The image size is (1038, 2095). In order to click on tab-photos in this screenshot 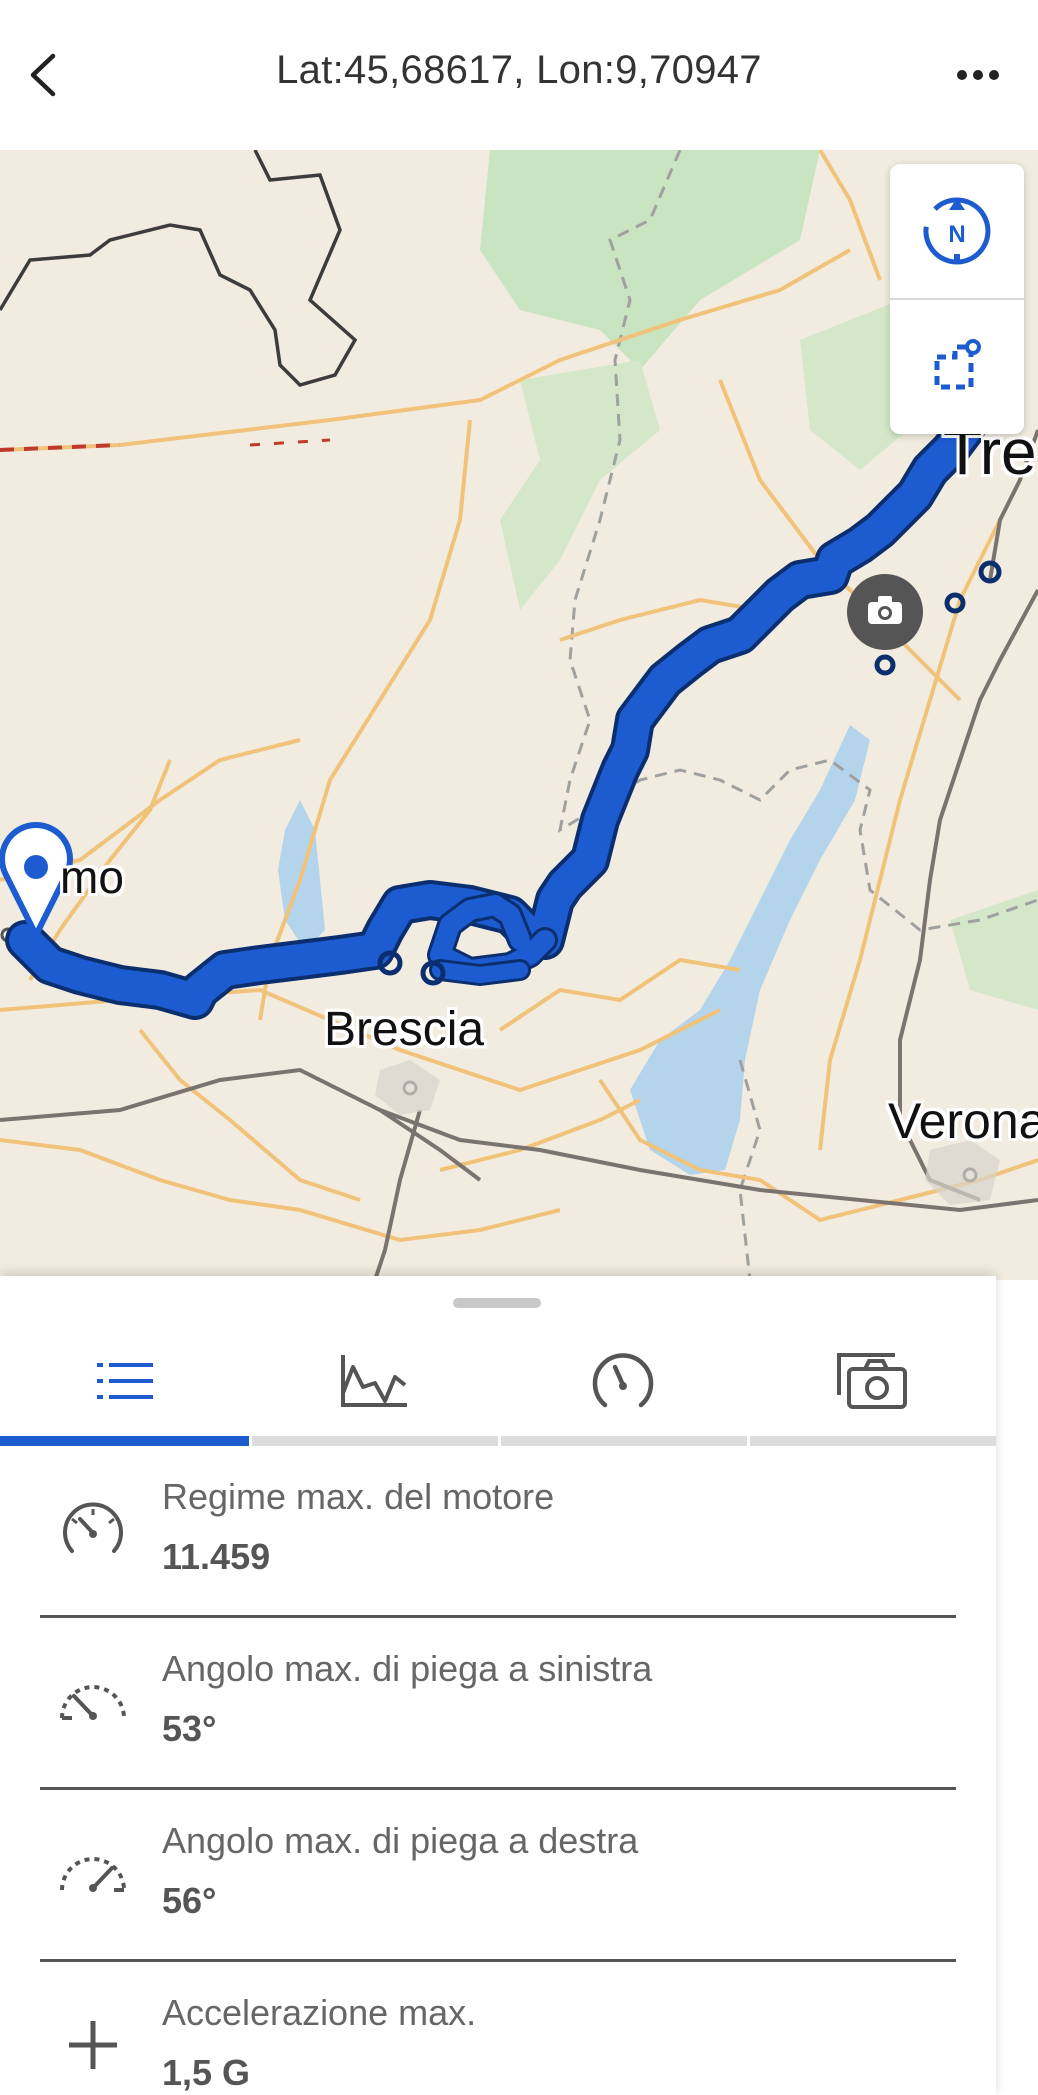, I will do `click(871, 1381)`.